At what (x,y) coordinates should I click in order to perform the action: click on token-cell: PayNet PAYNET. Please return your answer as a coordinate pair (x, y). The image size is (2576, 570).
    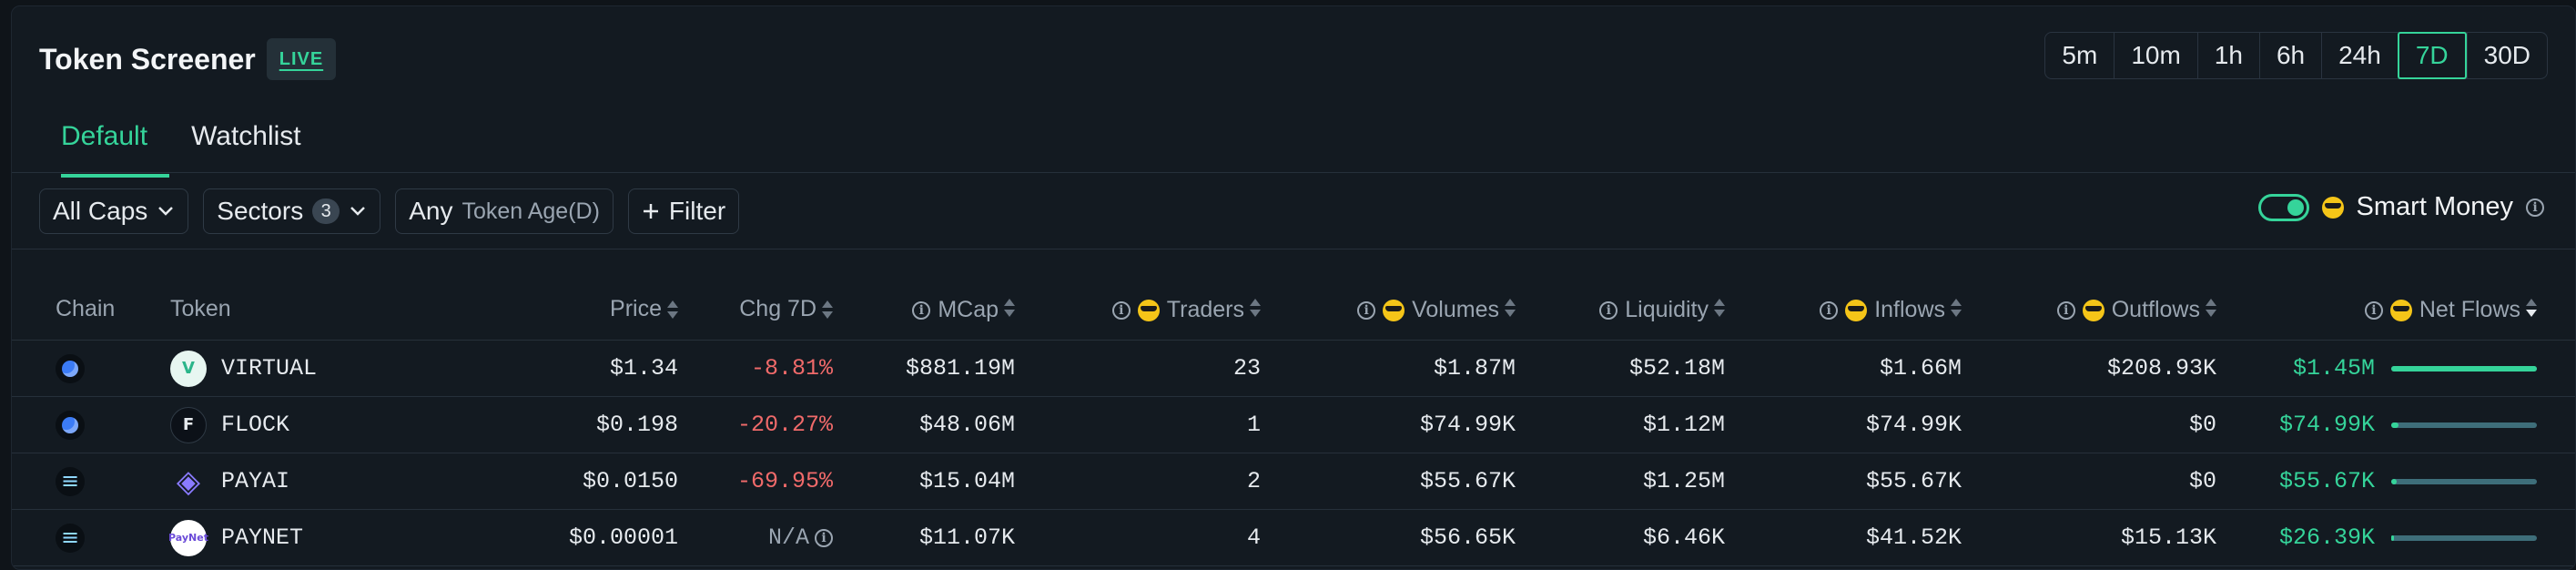
    Looking at the image, I should click on (271, 537).